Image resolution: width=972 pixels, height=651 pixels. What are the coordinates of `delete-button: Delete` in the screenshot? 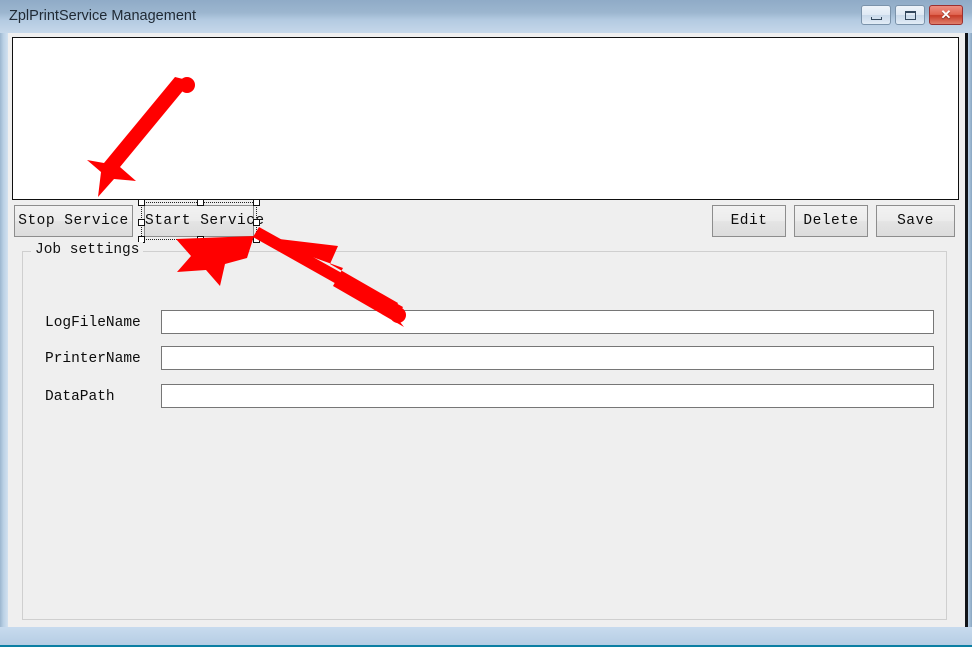 It's located at (831, 221).